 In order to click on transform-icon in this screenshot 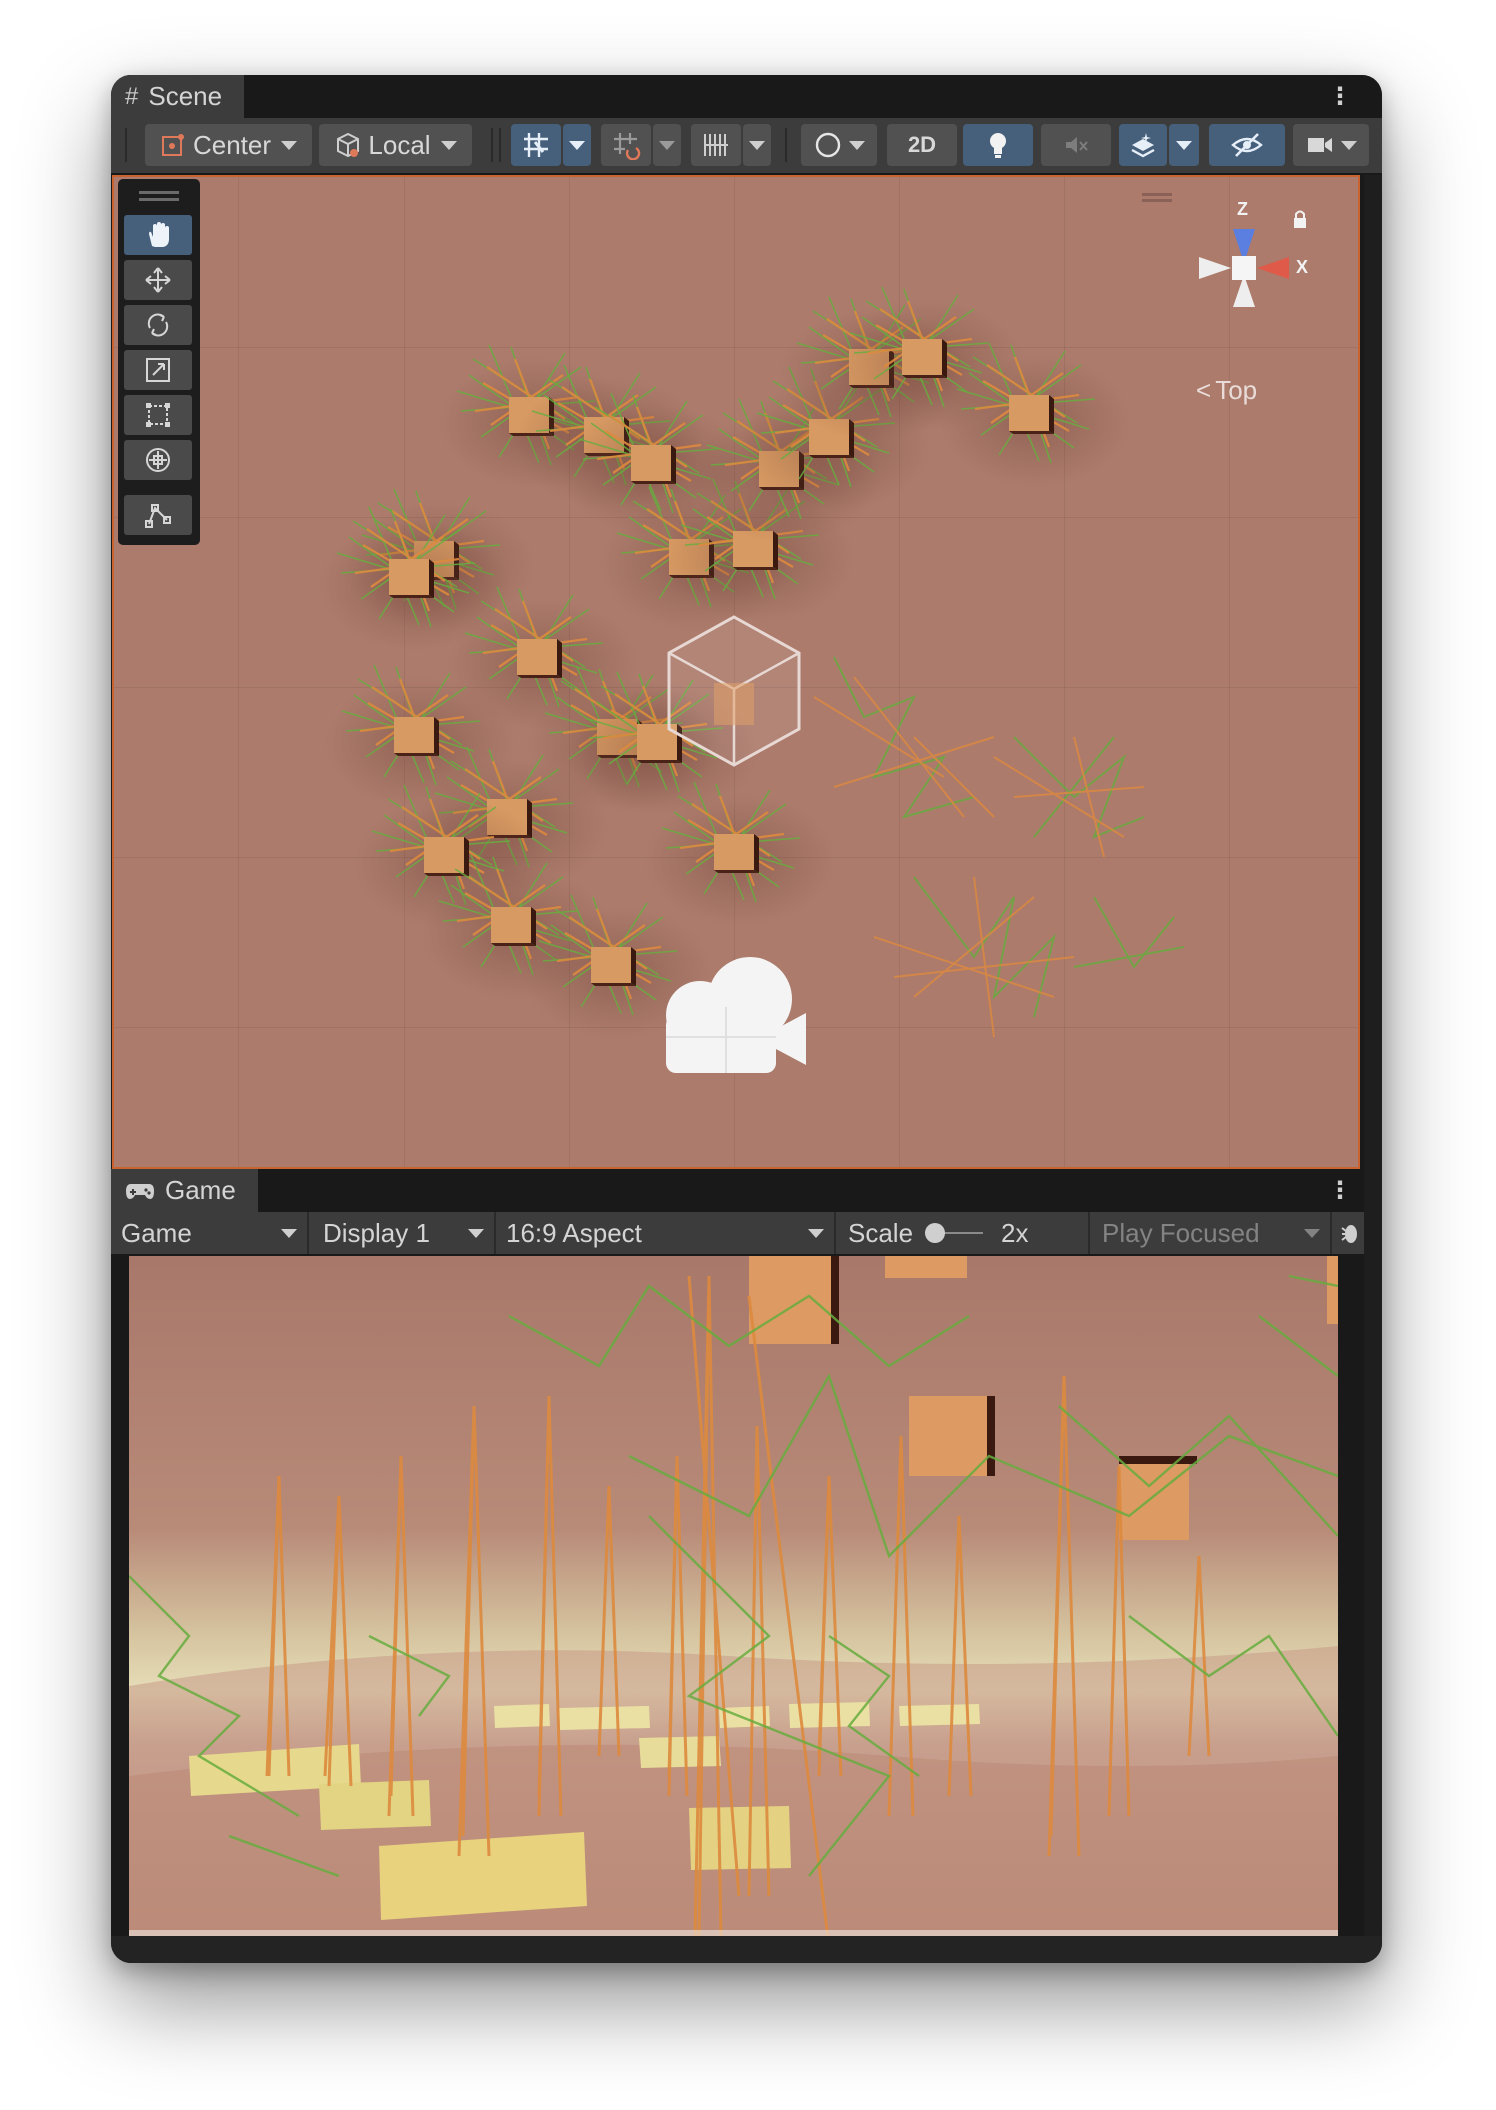, I will do `click(158, 460)`.